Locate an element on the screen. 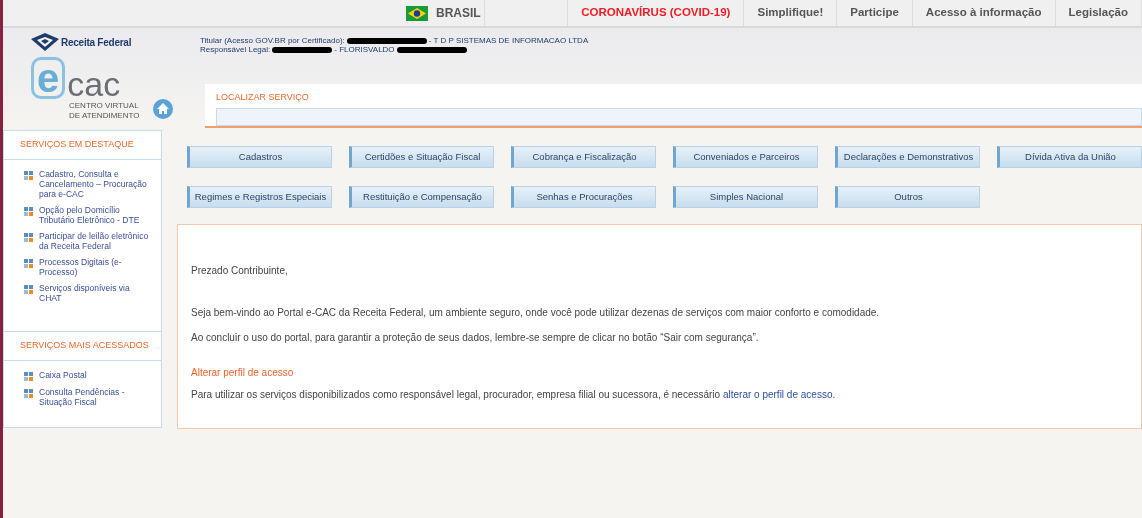 This screenshot has height=518, width=1142. welcome-text: Seja bem-vindo ao Portal e-CAC da Receita Federal, um ambiente seguro, onde você pode utilizar dezenas de serviços com maior conforto e comodidade. is located at coordinates (536, 313).